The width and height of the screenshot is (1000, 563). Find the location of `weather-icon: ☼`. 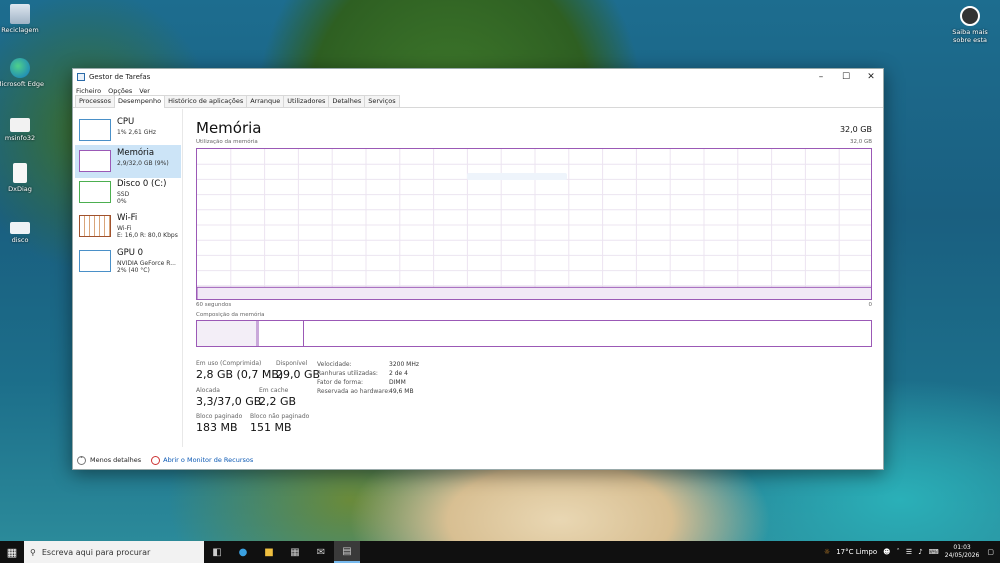

weather-icon: ☼ is located at coordinates (827, 552).